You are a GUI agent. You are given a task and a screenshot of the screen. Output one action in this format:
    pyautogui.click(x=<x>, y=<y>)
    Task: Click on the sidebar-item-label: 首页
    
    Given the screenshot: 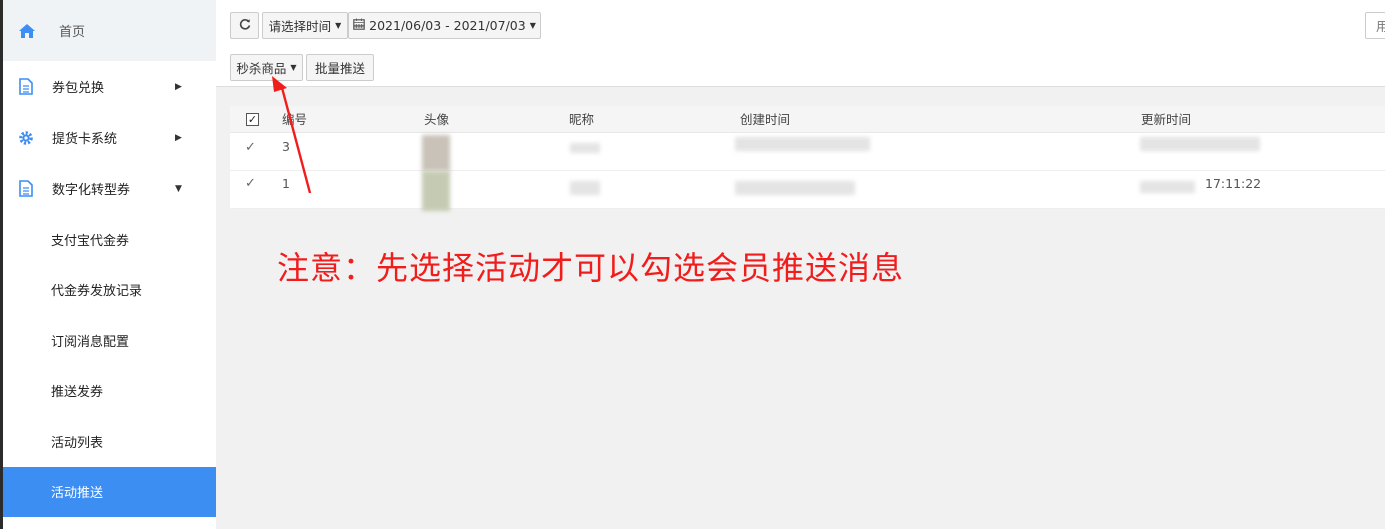 What is the action you would take?
    pyautogui.click(x=72, y=32)
    